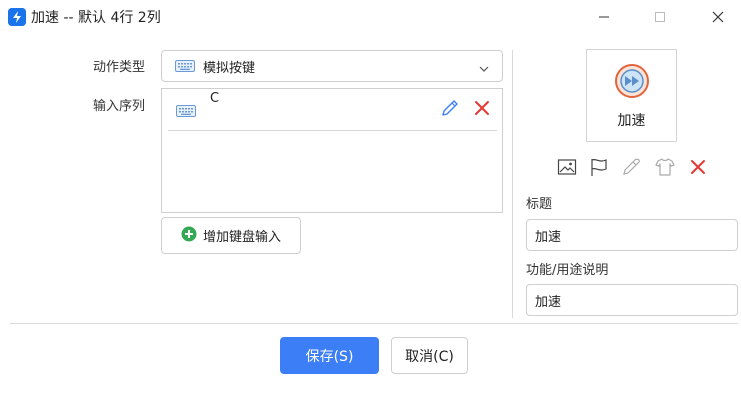 This screenshot has height=396, width=741. I want to click on add-key-input-button: 增加键盘输入, so click(231, 235).